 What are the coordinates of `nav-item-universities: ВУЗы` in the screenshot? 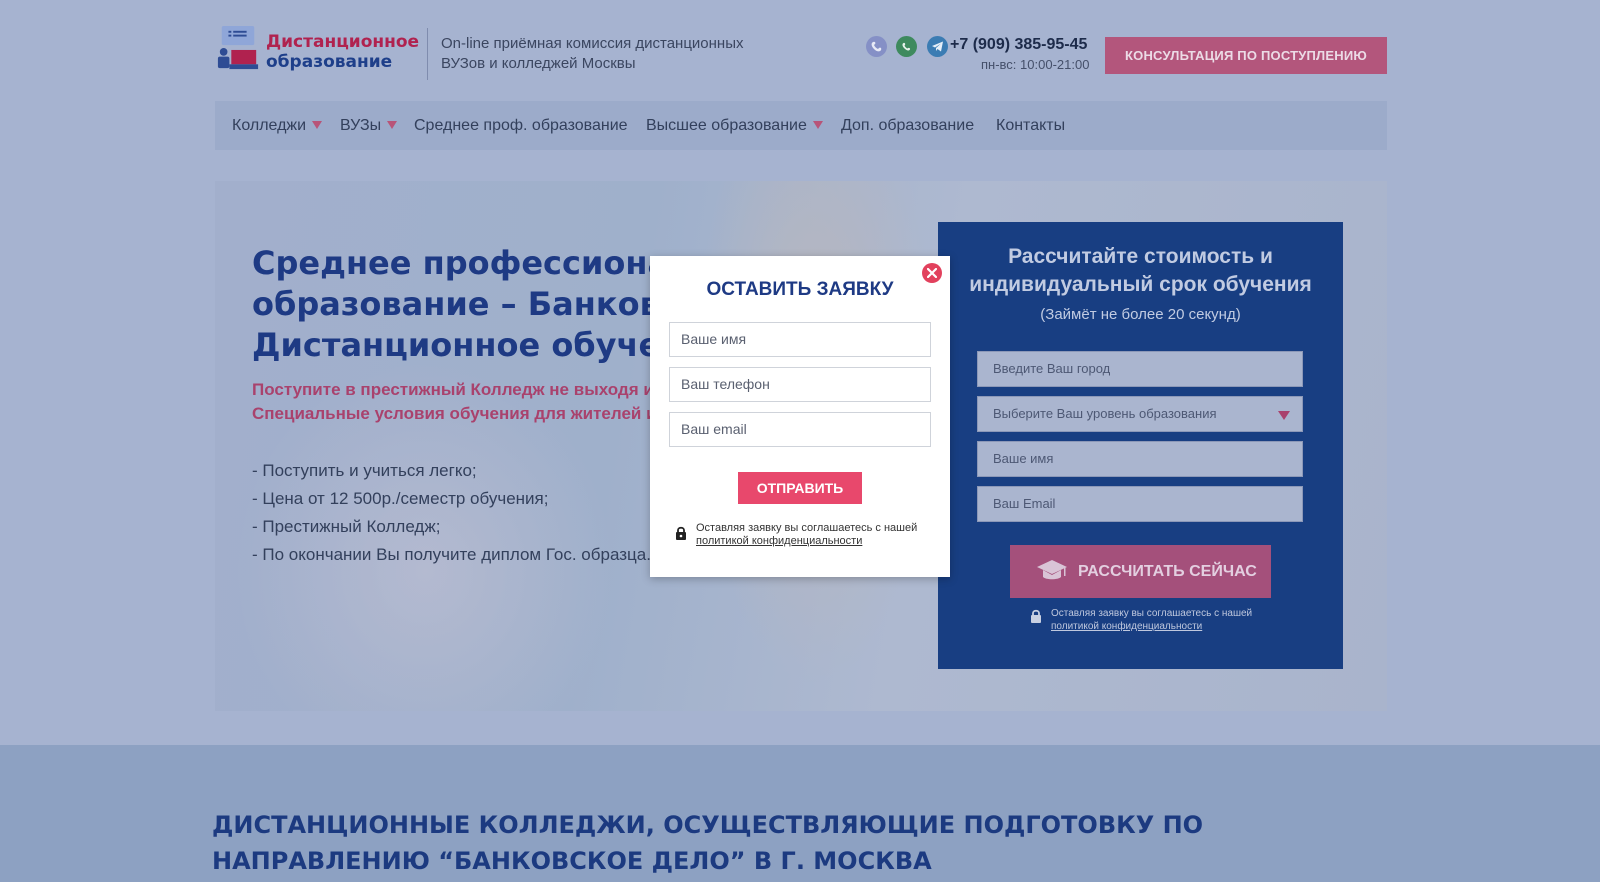 It's located at (369, 125).